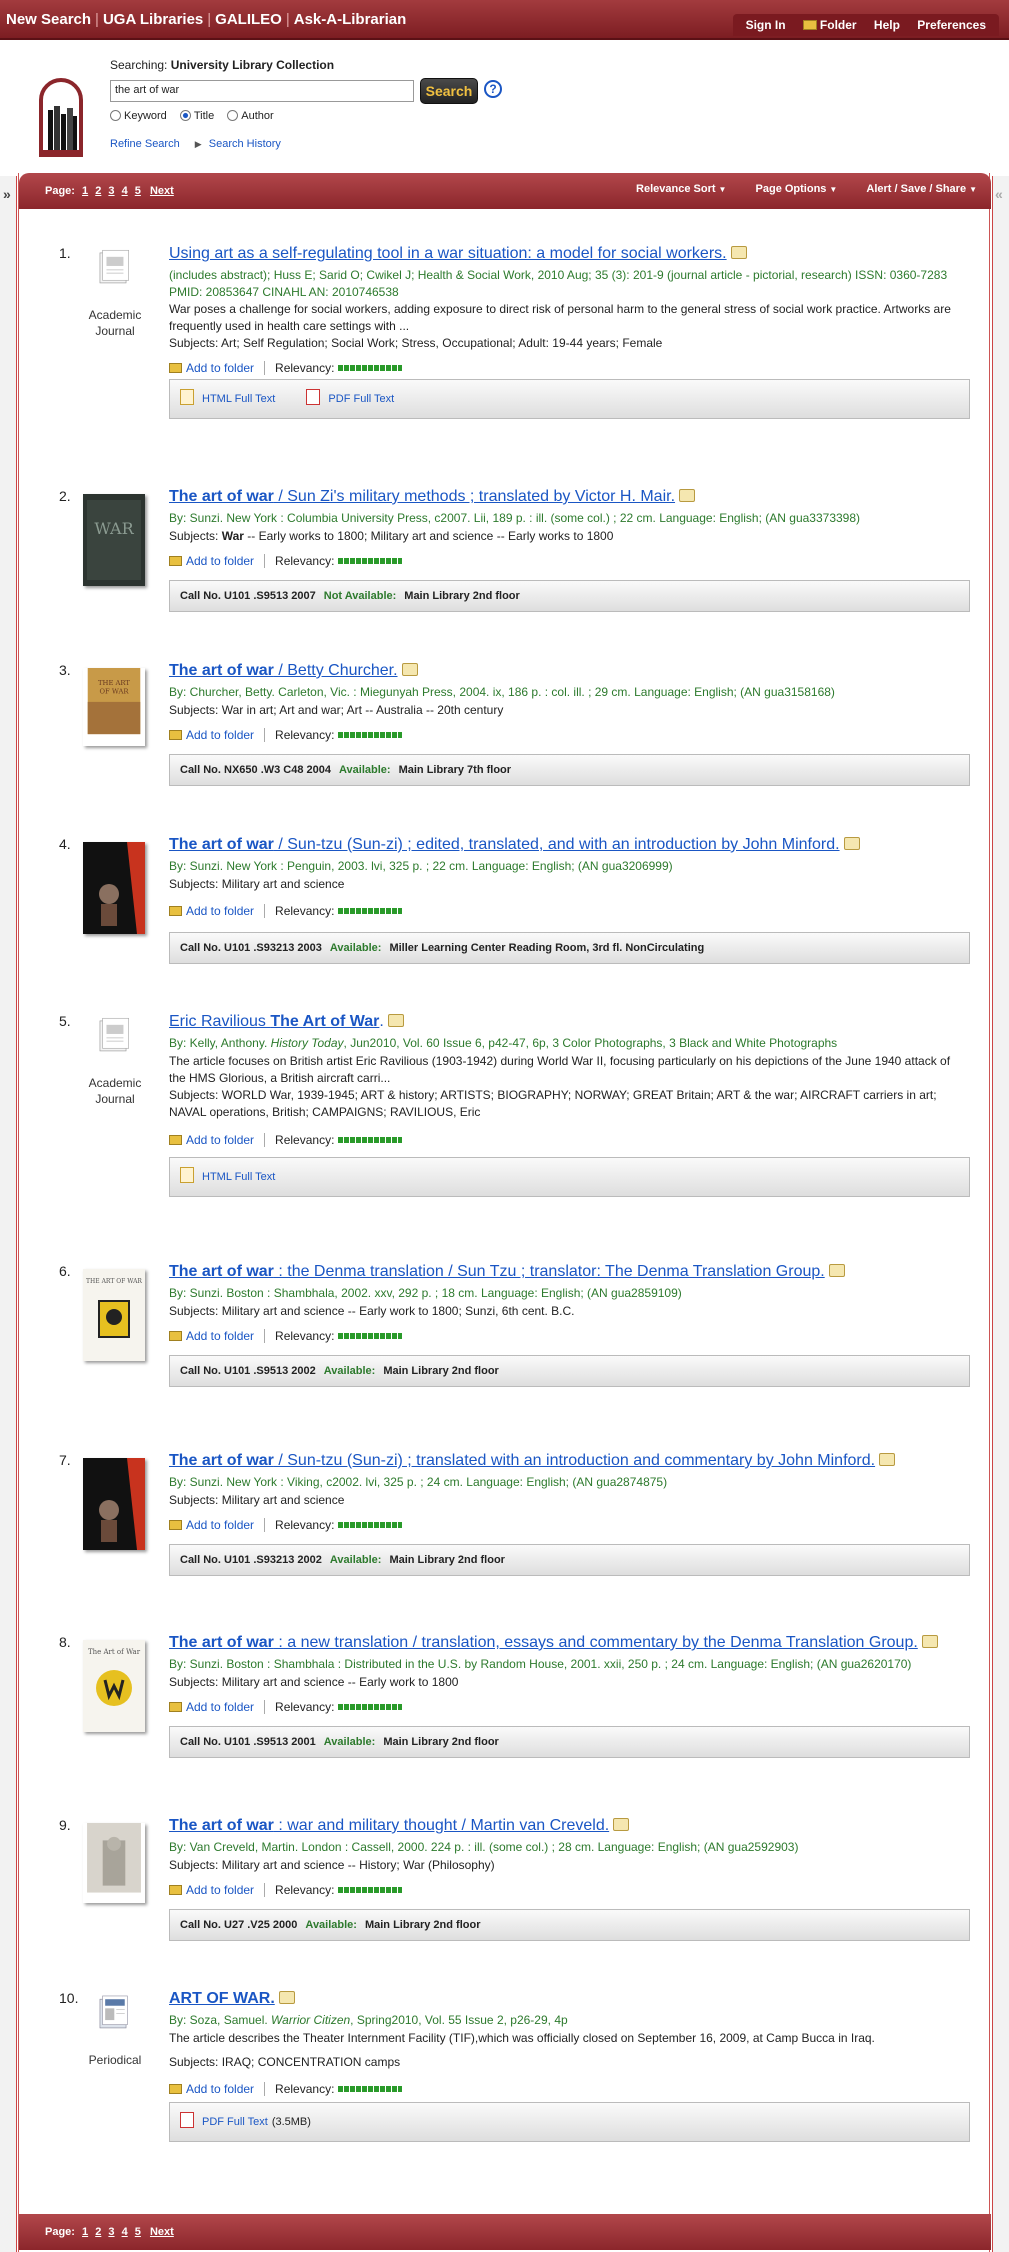 The width and height of the screenshot is (1009, 2252). I want to click on result-number: 5., so click(65, 1021).